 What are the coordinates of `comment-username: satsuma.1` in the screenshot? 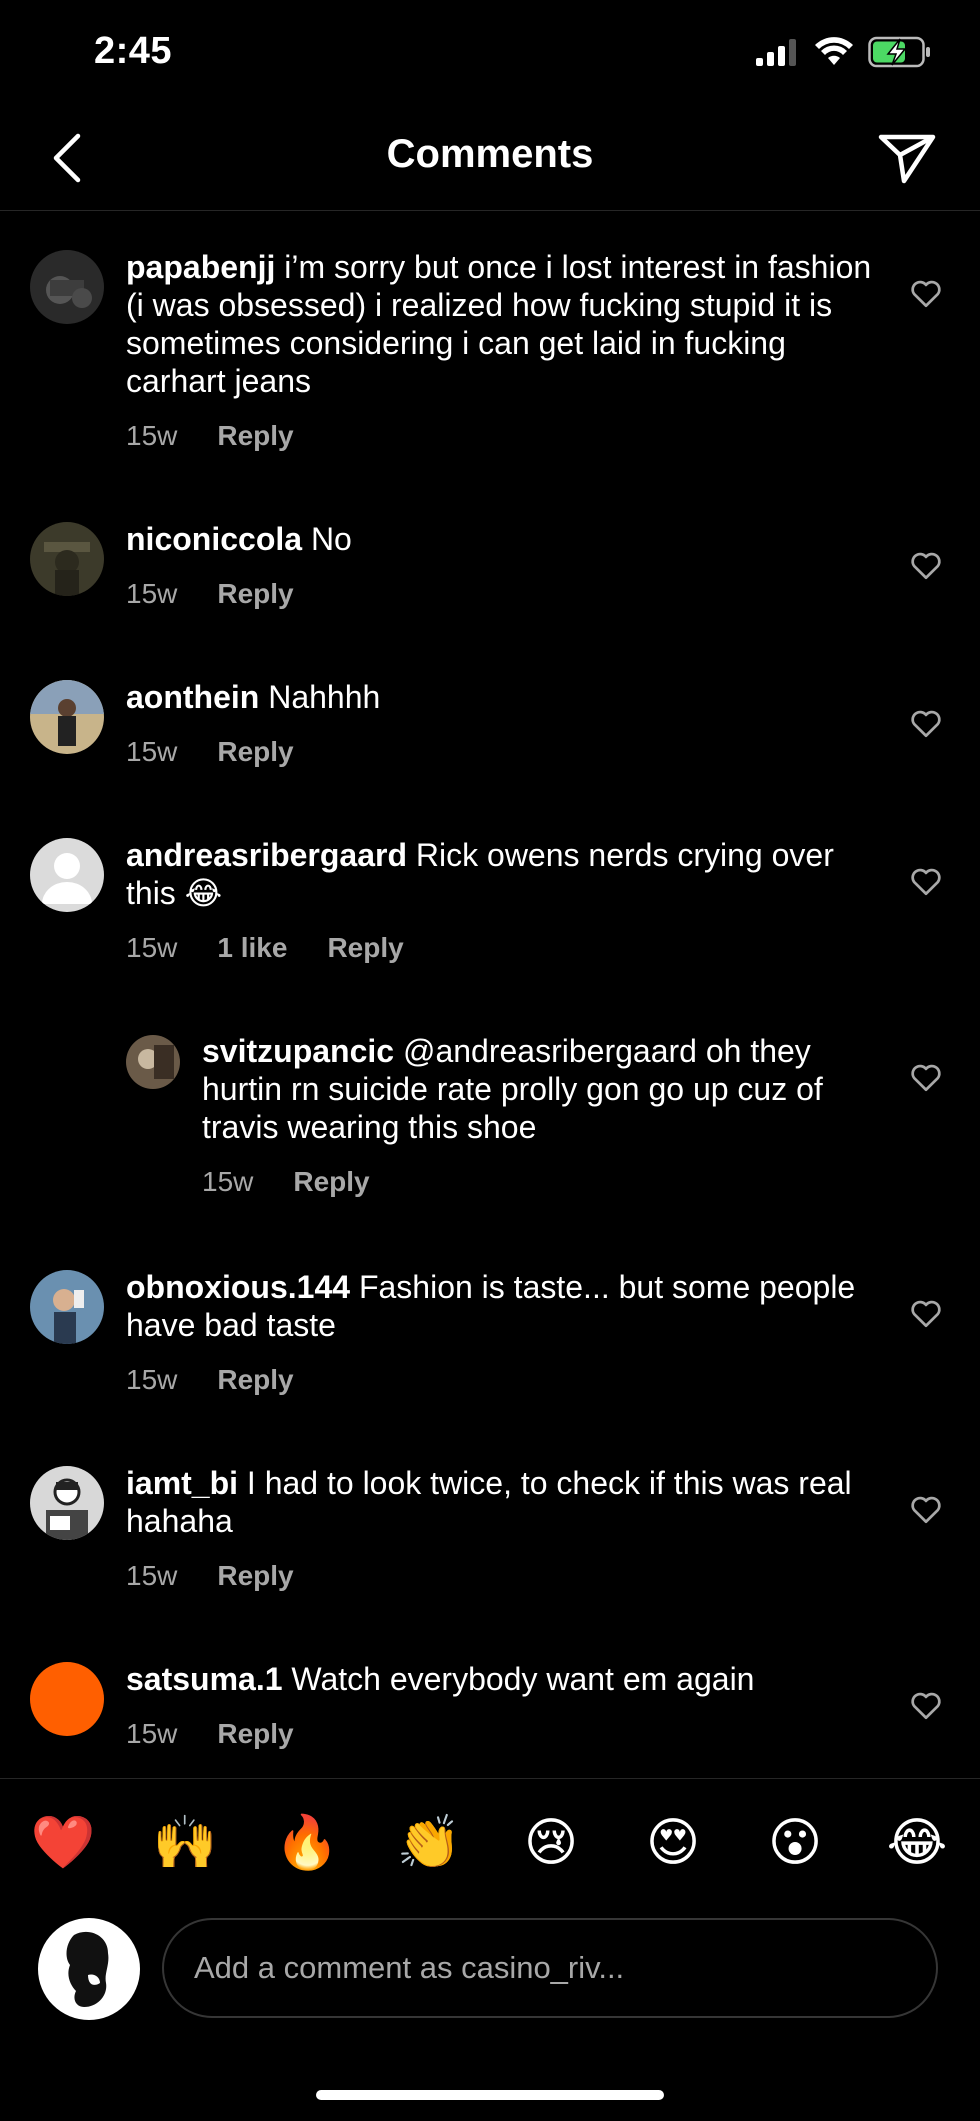 It's located at (204, 1679).